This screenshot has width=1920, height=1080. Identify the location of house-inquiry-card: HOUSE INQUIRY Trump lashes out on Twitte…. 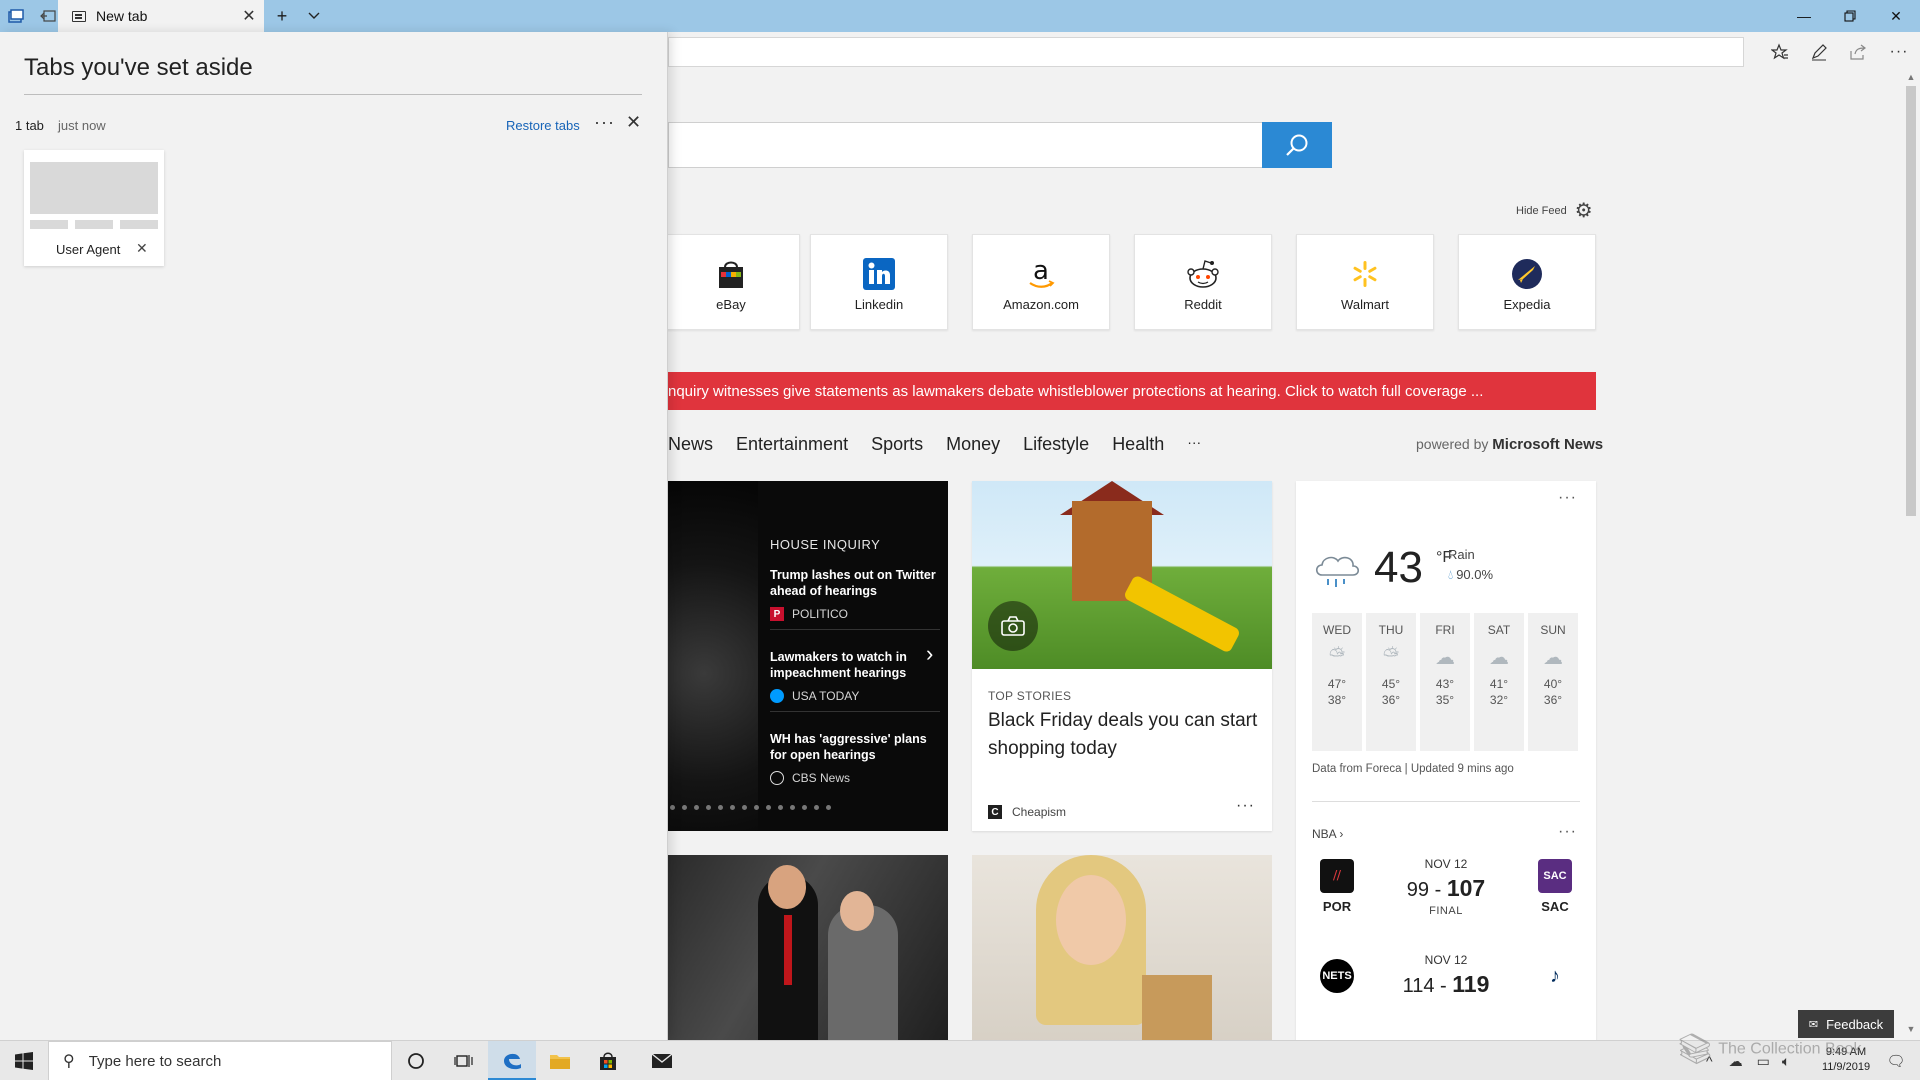
(808, 656).